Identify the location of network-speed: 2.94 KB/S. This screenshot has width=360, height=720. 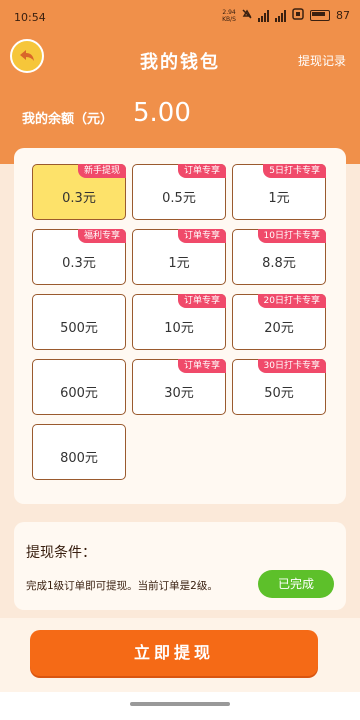
(229, 16).